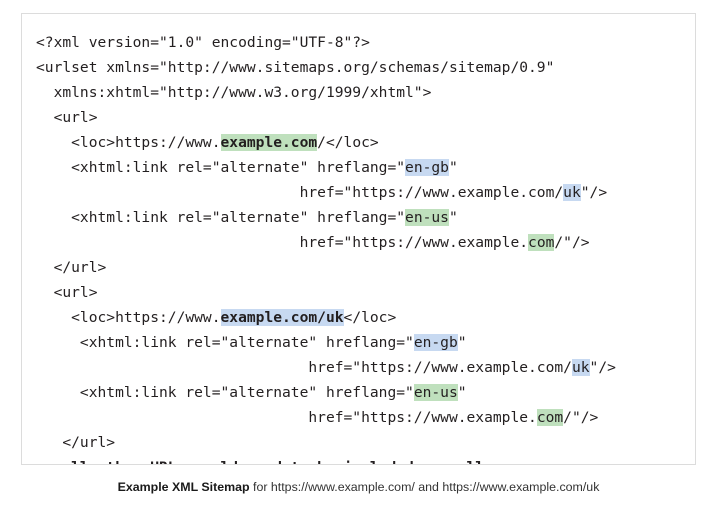 The height and width of the screenshot is (524, 706). I want to click on code-text: /</loc>, so click(348, 142).